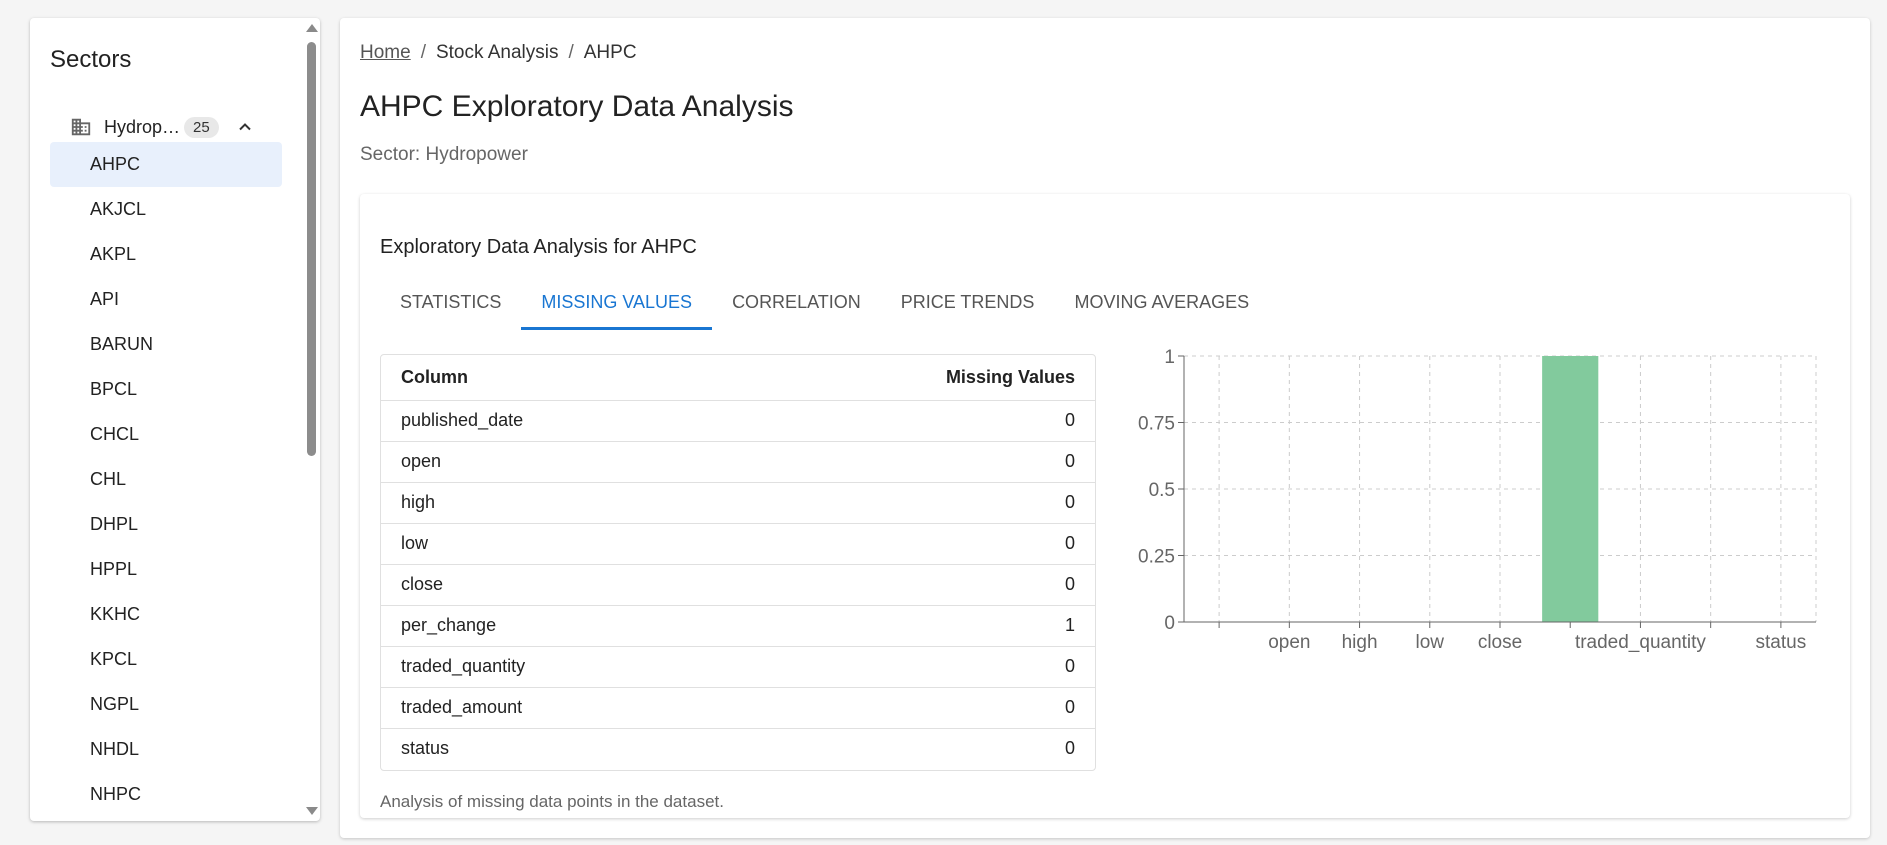 This screenshot has width=1887, height=845. Describe the element at coordinates (385, 53) in the screenshot. I see `breadcrumb-home-link: Home` at that location.